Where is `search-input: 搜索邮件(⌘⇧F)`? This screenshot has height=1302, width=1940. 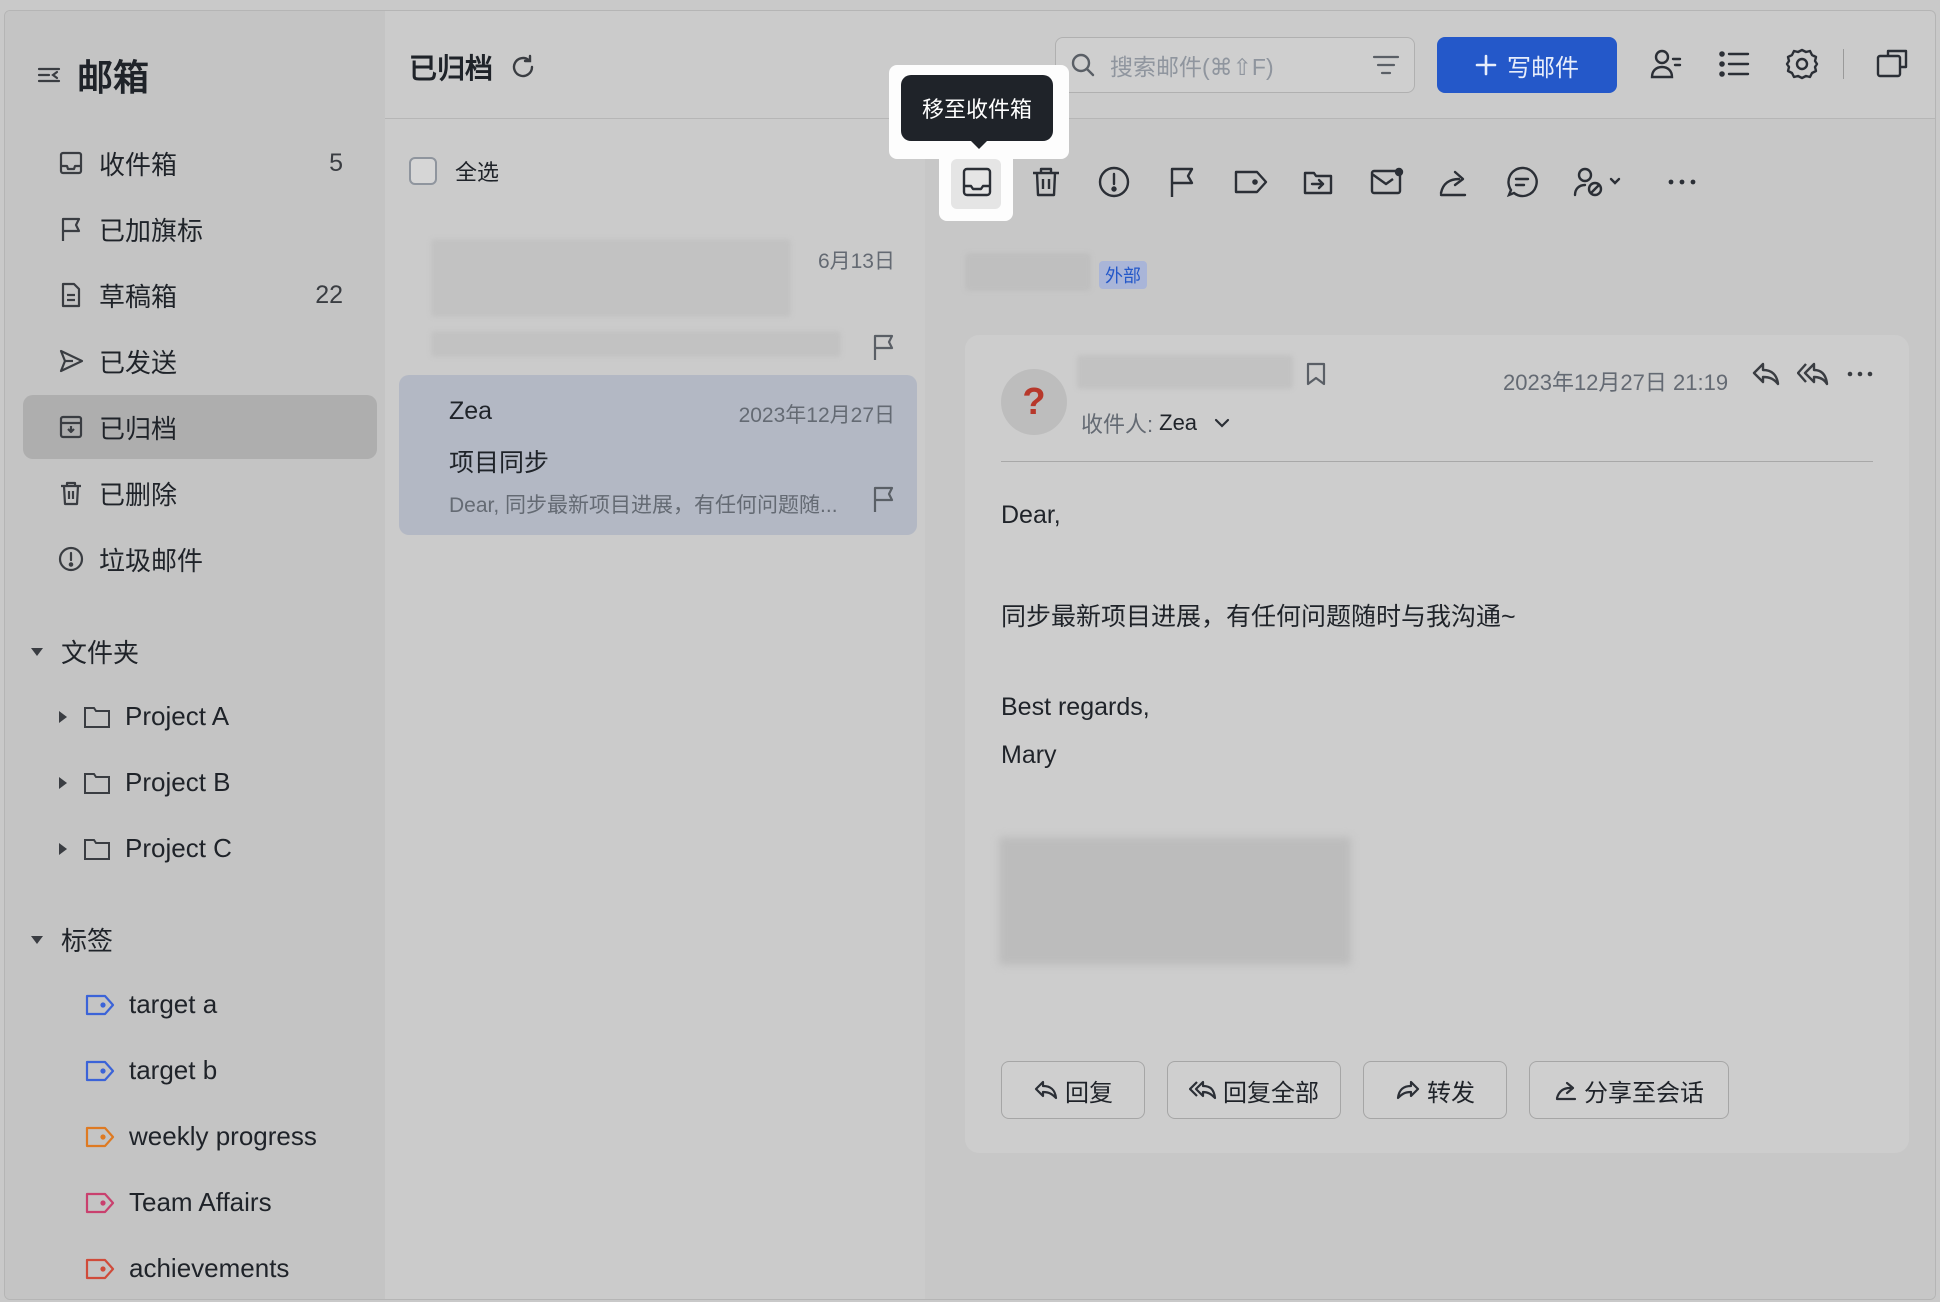 search-input: 搜索邮件(⌘⇧F) is located at coordinates (1235, 65).